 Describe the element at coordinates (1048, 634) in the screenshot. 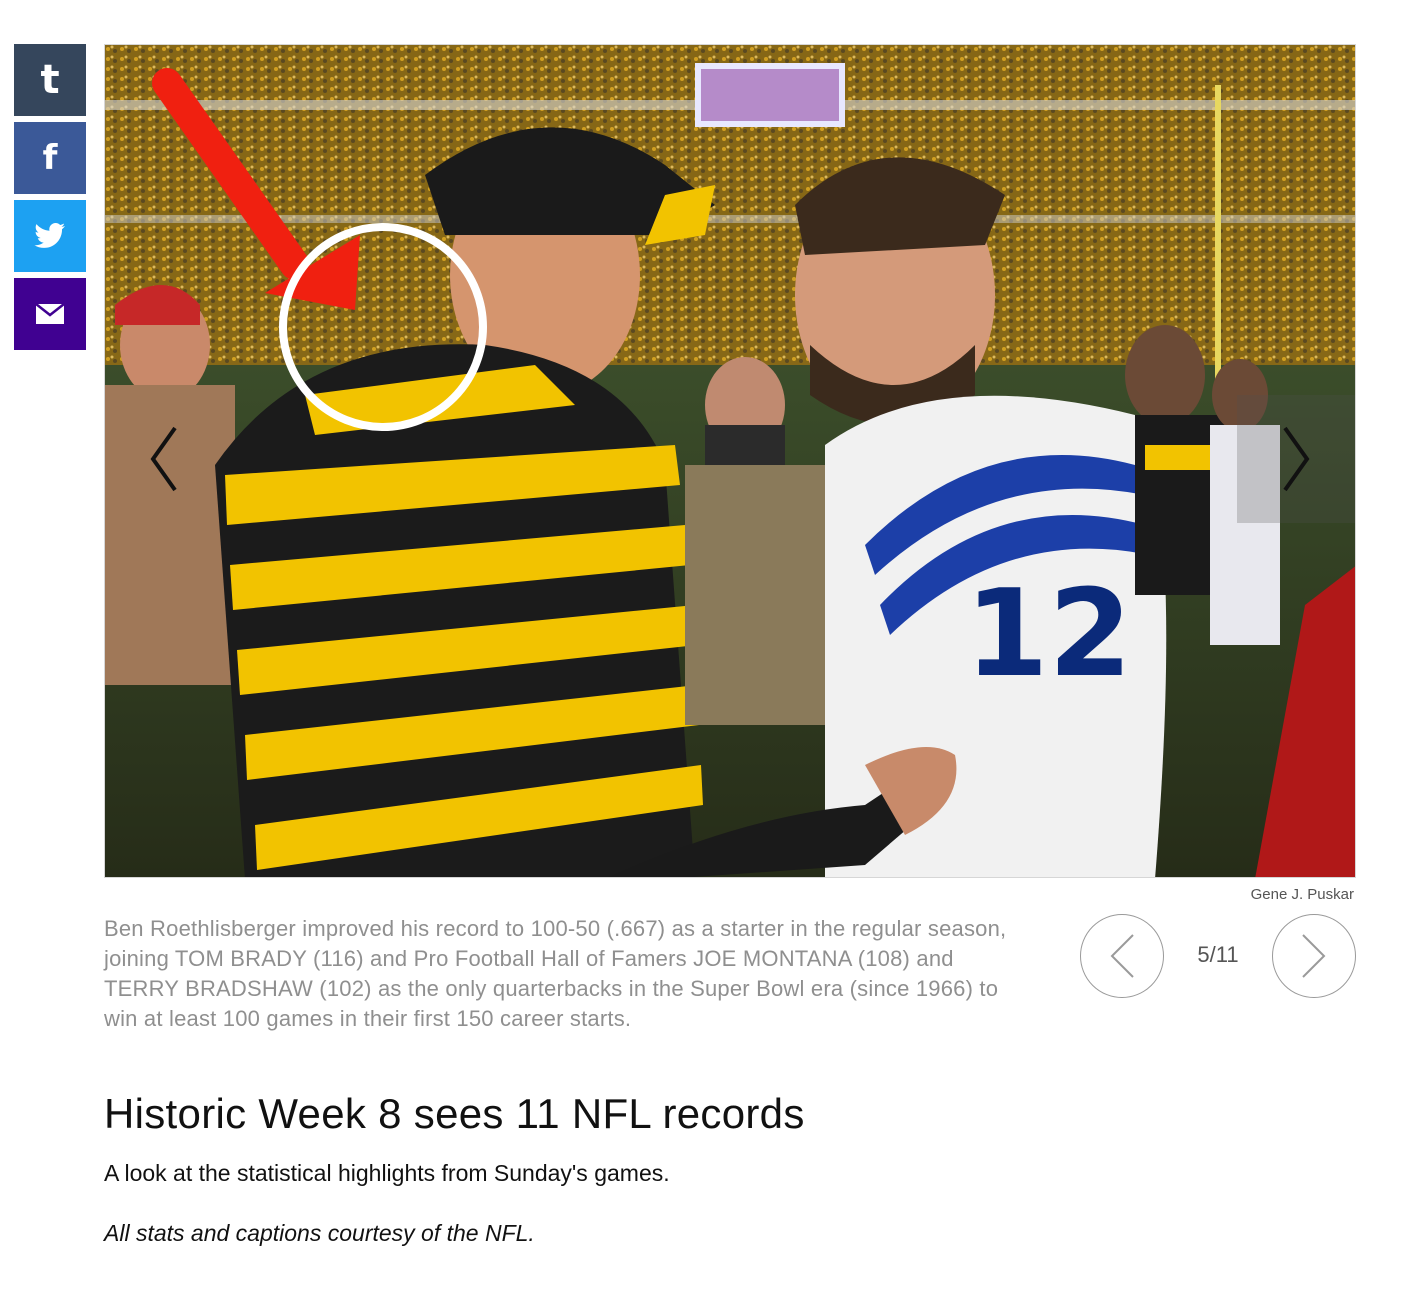

I see `jersey-number: 12` at that location.